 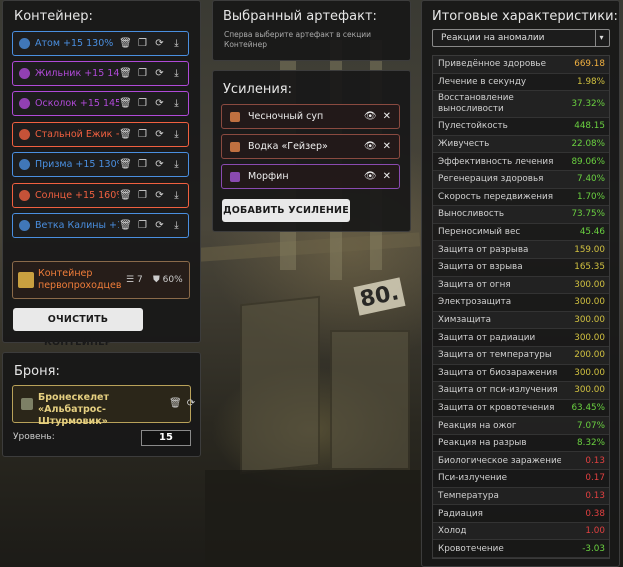 I want to click on stat-name: Эффективность лечения, so click(x=496, y=161).